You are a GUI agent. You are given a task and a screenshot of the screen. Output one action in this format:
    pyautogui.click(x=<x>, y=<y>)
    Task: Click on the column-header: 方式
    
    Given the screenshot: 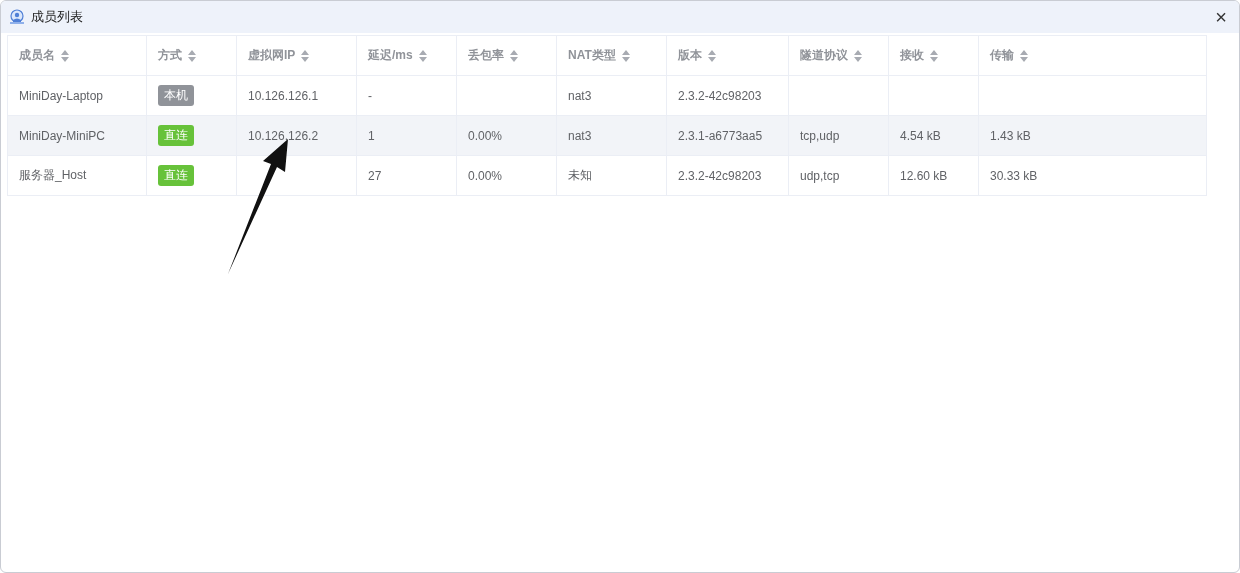 What is the action you would take?
    pyautogui.click(x=170, y=55)
    